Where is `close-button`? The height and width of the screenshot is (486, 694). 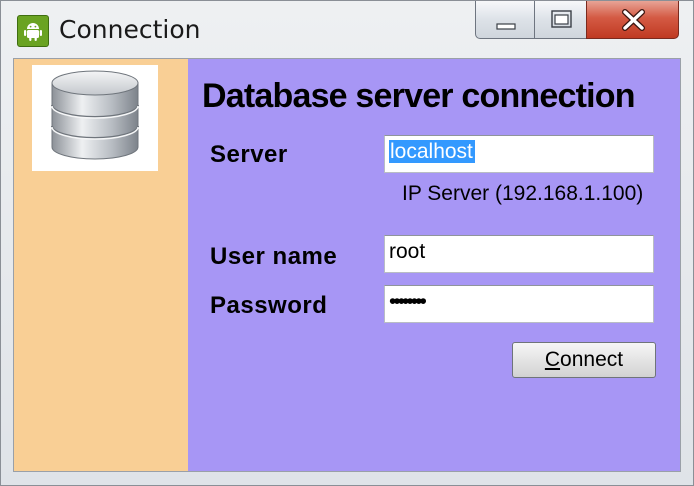
close-button is located at coordinates (632, 20).